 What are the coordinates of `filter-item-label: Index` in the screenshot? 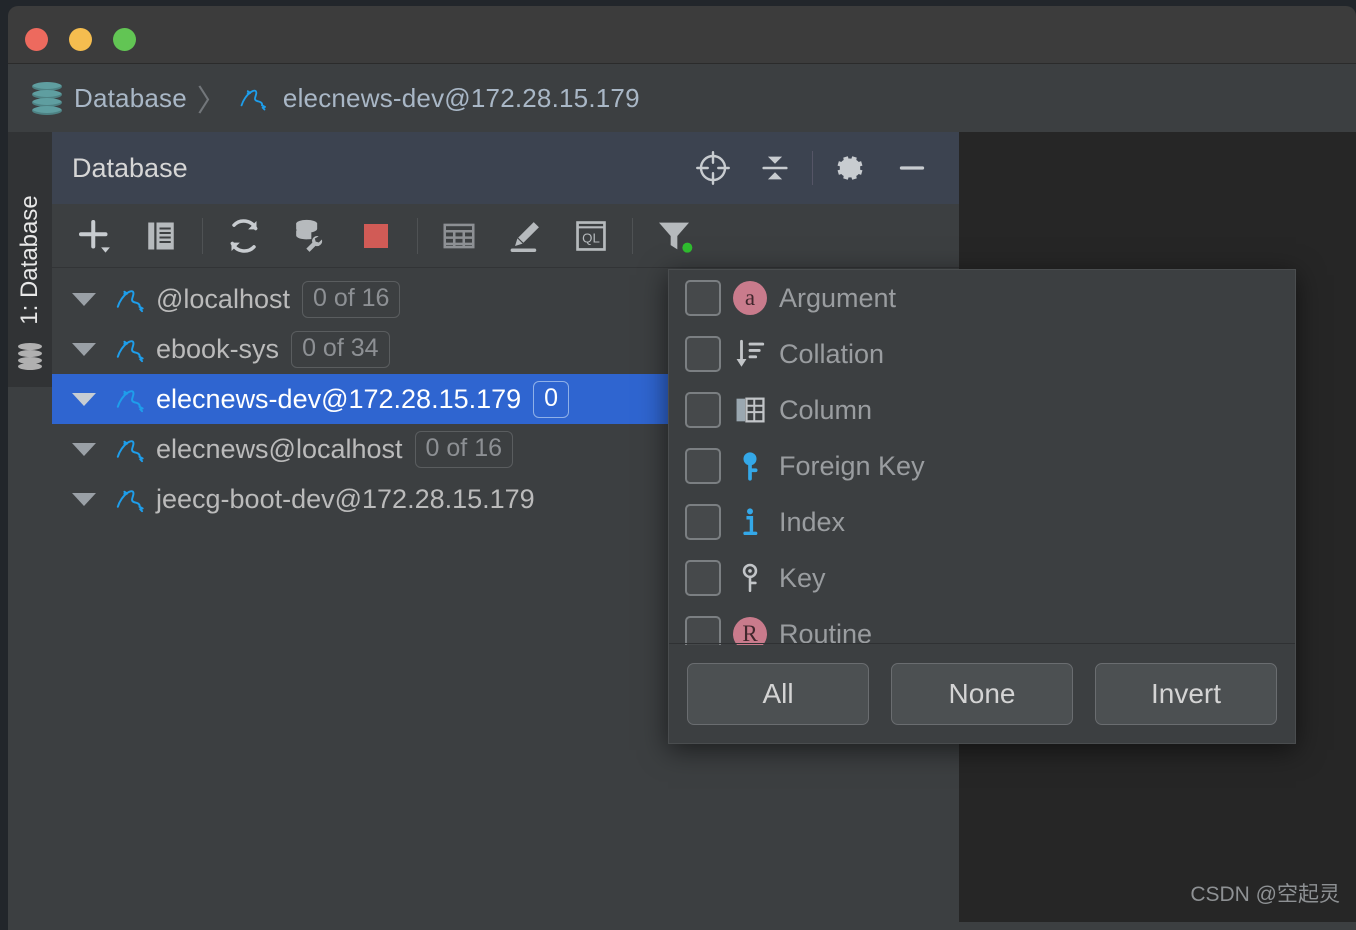 It's located at (812, 521).